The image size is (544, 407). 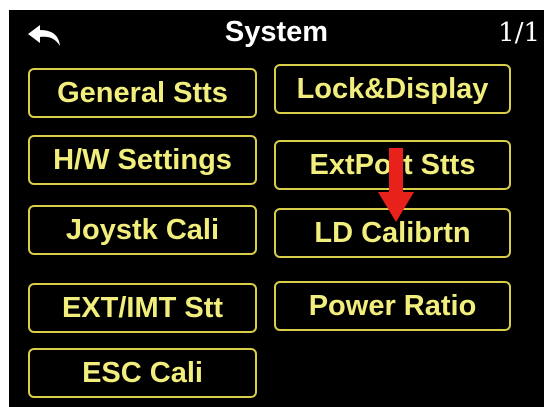 I want to click on menu-button-label: EXT/IMT Stt, so click(x=142, y=307).